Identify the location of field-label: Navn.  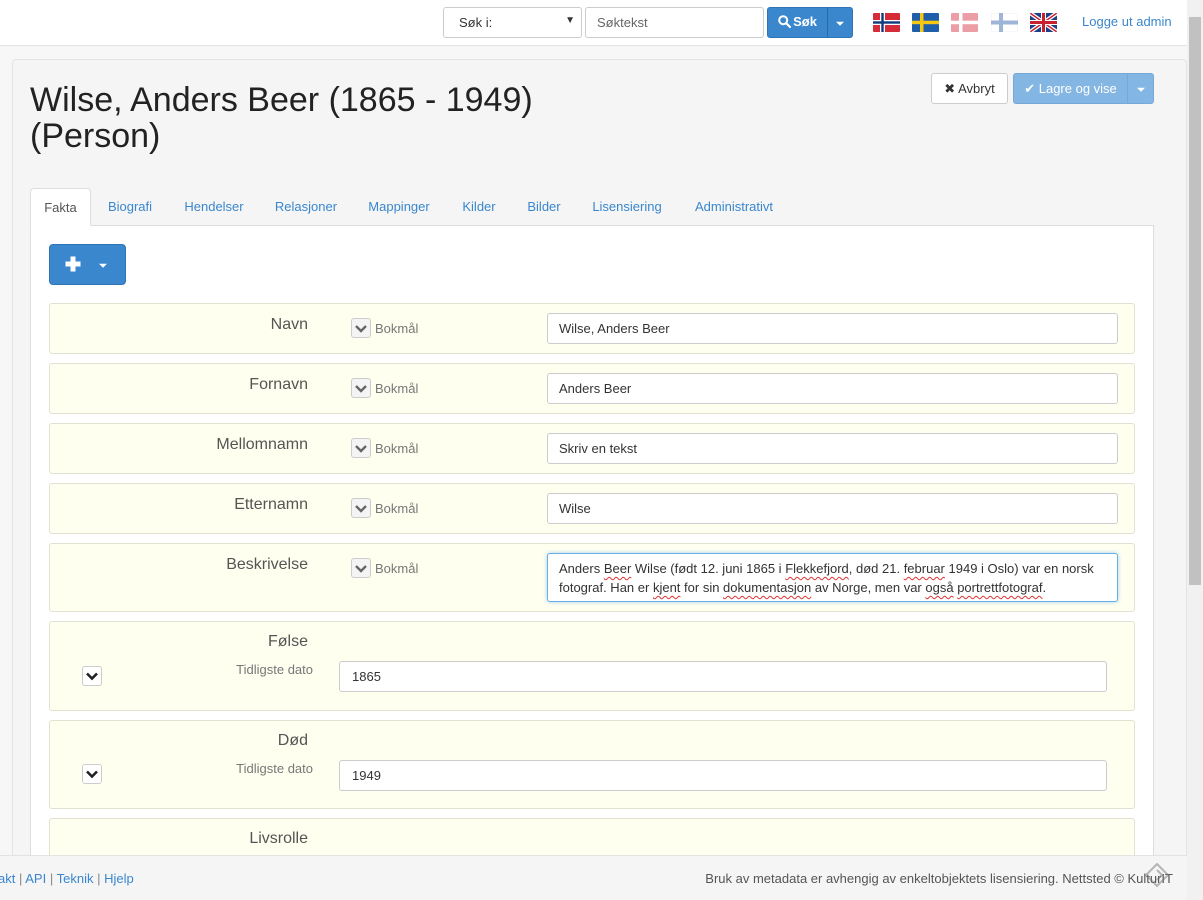
(289, 324).